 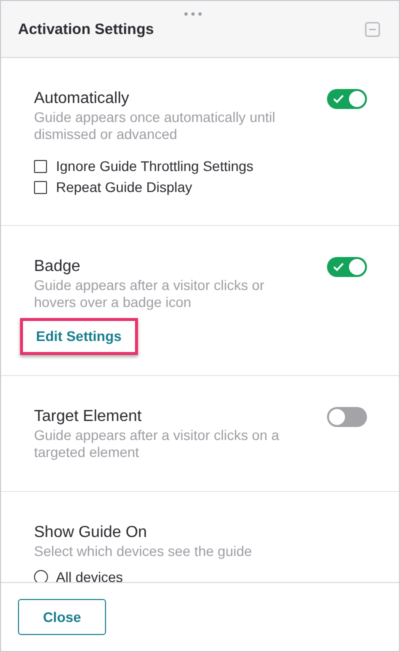 I want to click on section-description: Guide appears once automatically until dismissed or advanced, so click(x=155, y=126).